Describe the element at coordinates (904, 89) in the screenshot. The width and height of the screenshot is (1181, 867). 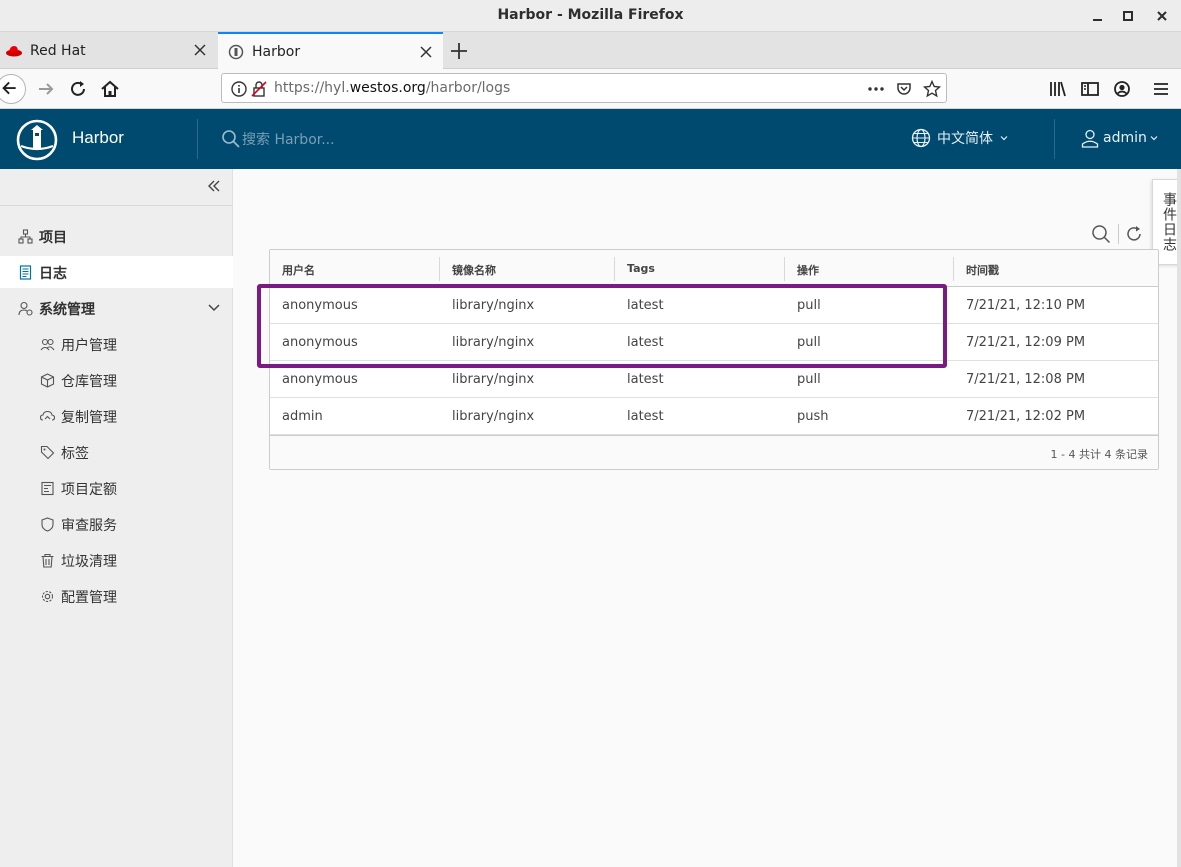
I see `pocket-icon` at that location.